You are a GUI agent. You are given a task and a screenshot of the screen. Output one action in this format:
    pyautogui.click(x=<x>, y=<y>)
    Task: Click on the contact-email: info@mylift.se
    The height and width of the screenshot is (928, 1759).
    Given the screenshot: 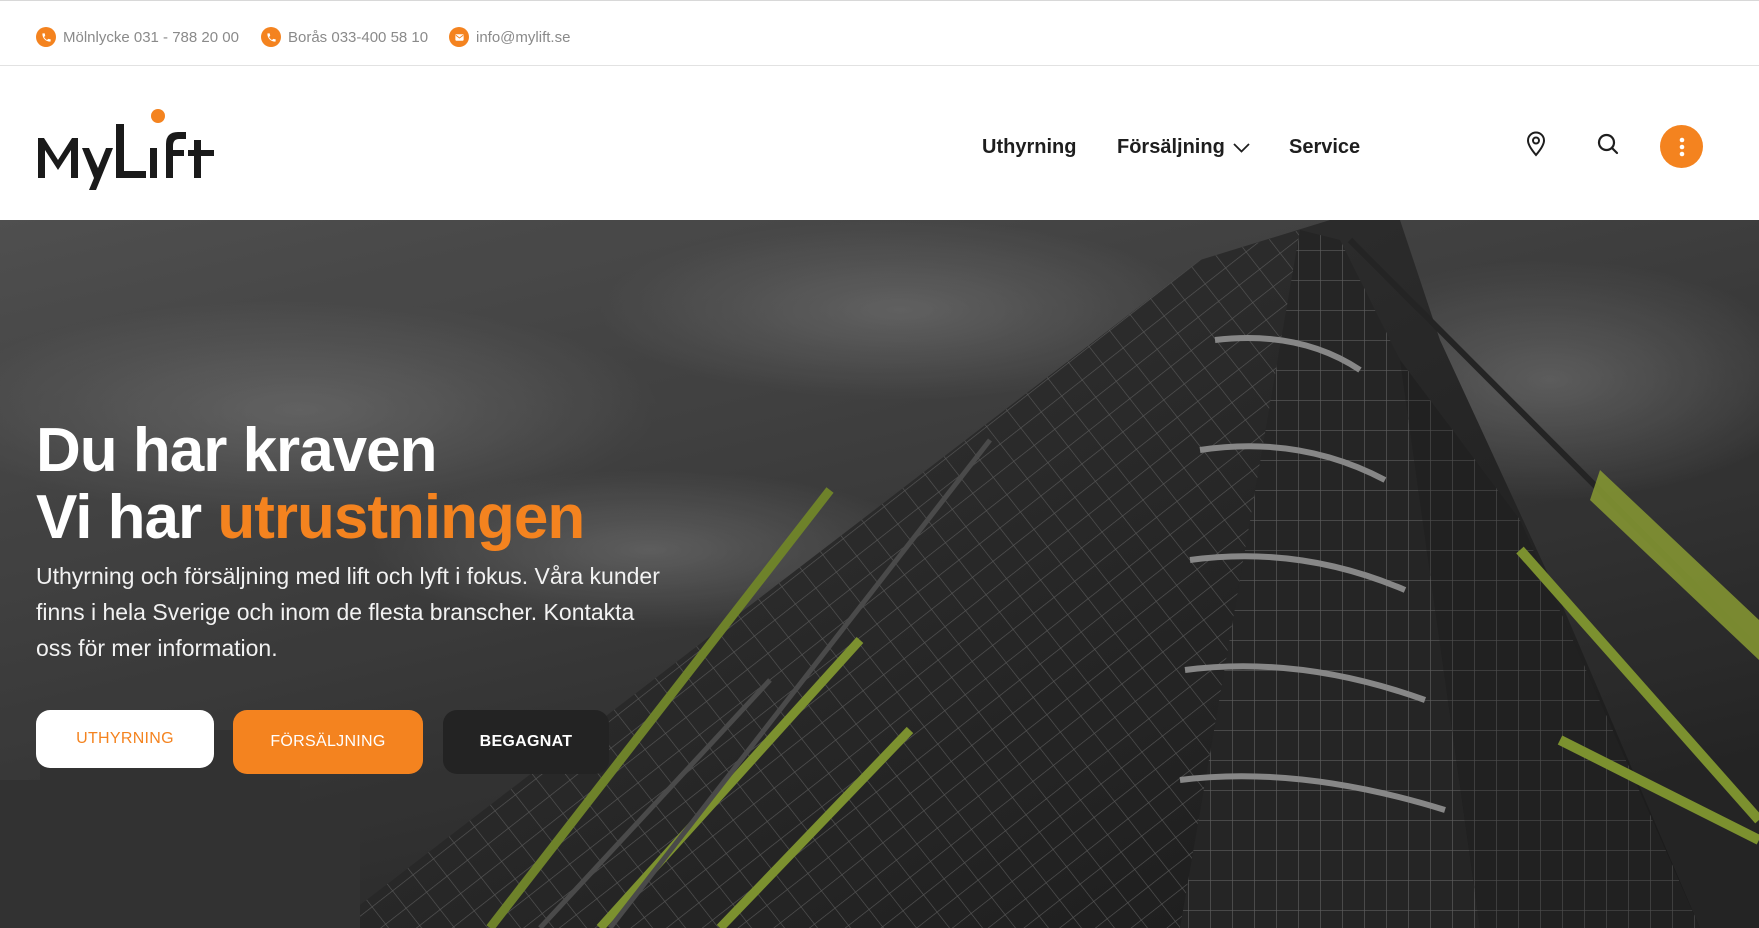 What is the action you would take?
    pyautogui.click(x=509, y=37)
    